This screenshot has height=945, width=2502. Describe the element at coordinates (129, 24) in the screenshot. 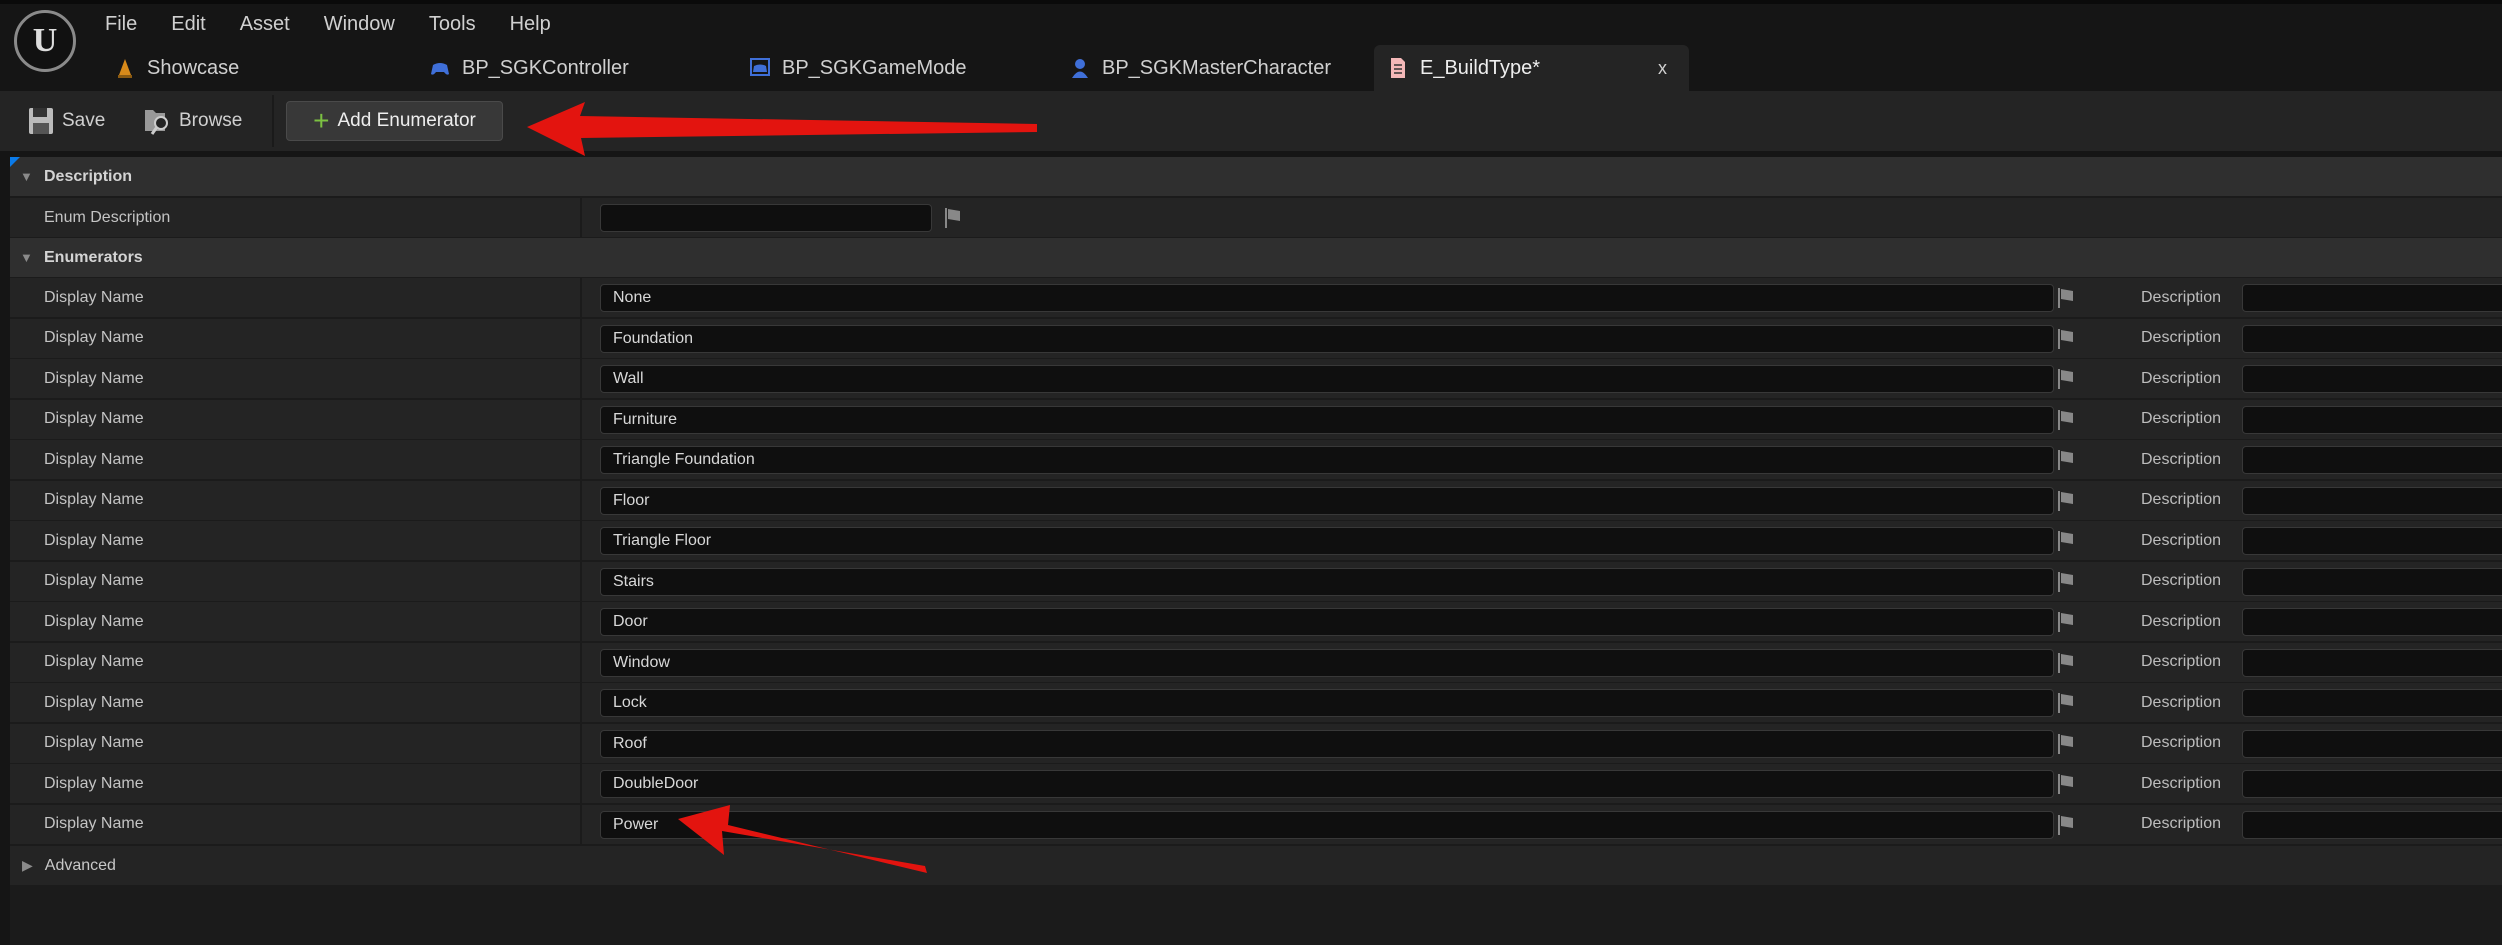

I see `menu-file: File` at that location.